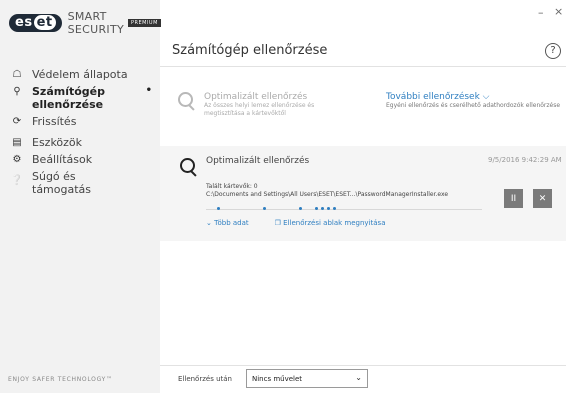  I want to click on active-indicator: •, so click(148, 90).